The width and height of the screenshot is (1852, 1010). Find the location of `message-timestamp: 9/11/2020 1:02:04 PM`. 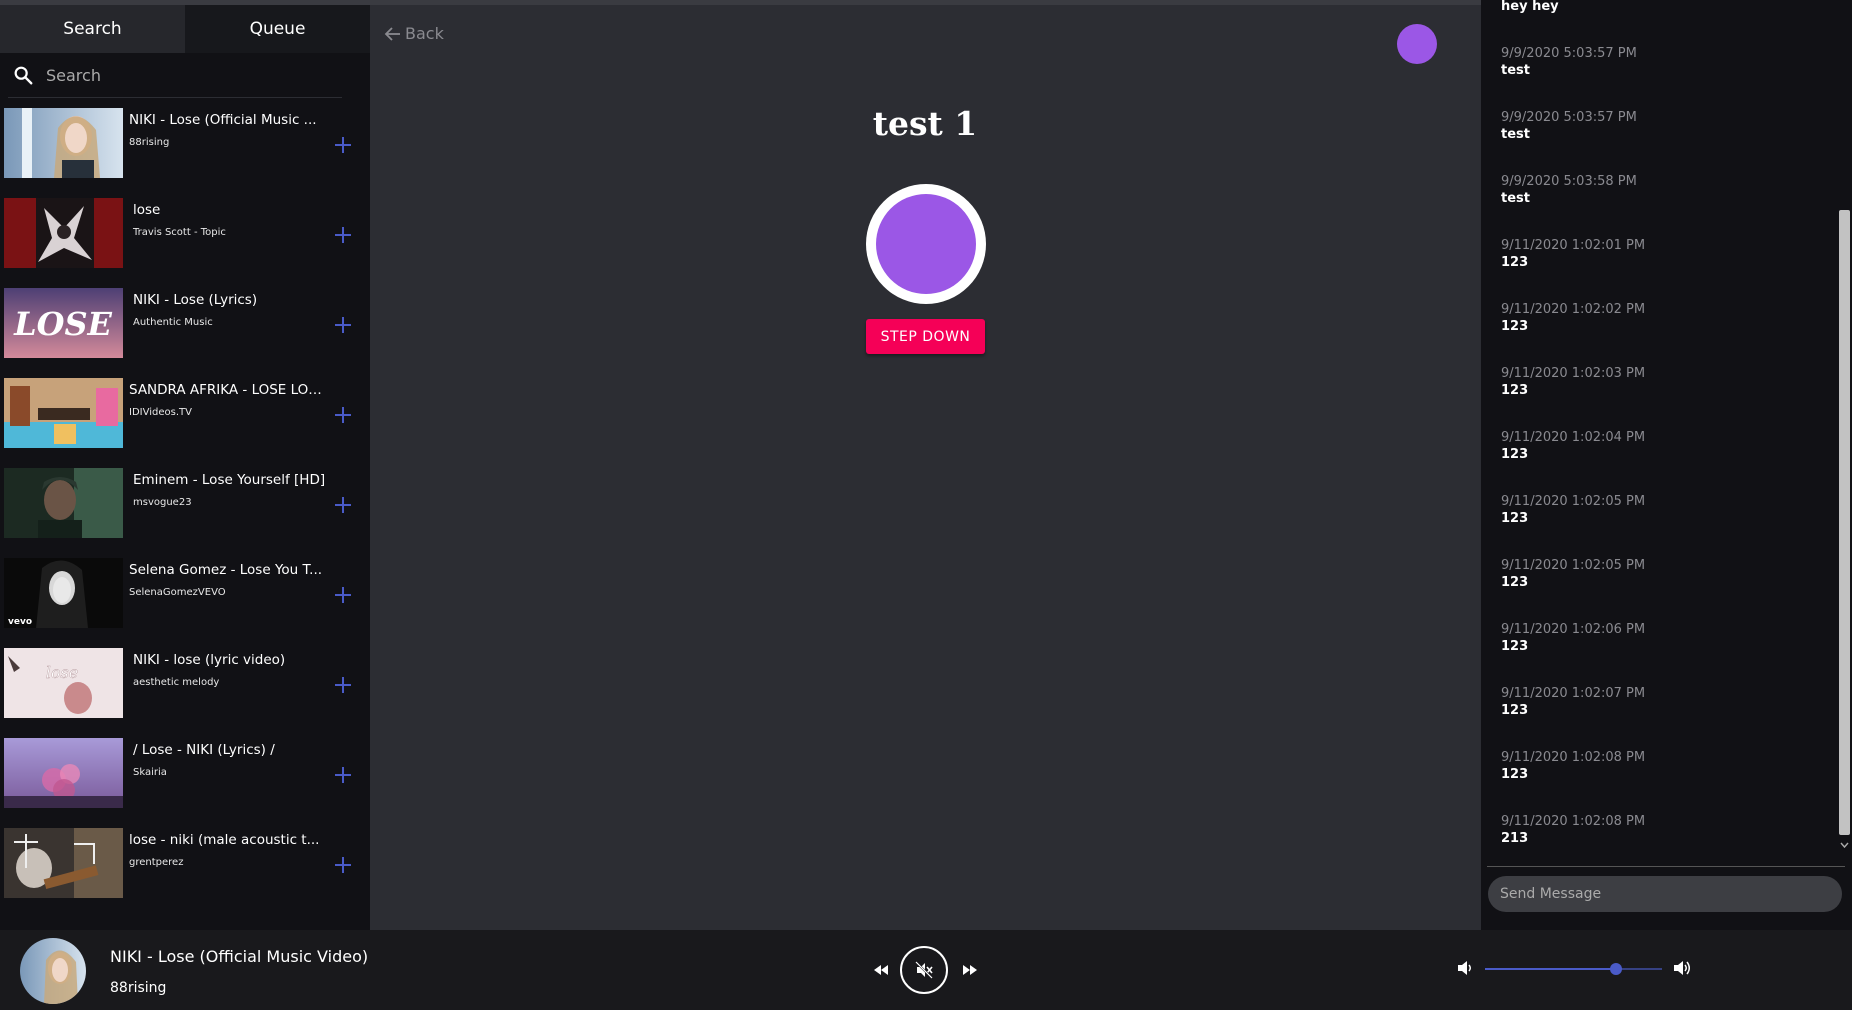

message-timestamp: 9/11/2020 1:02:04 PM is located at coordinates (1573, 437).